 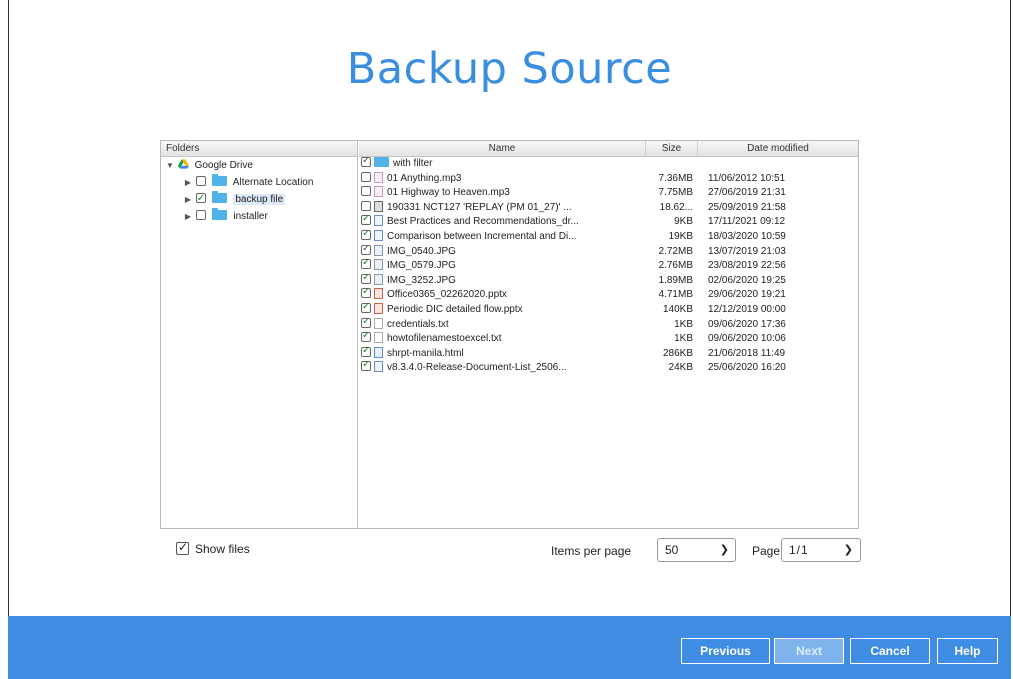 I want to click on file-name-cell: credentials.txt, so click(x=502, y=325).